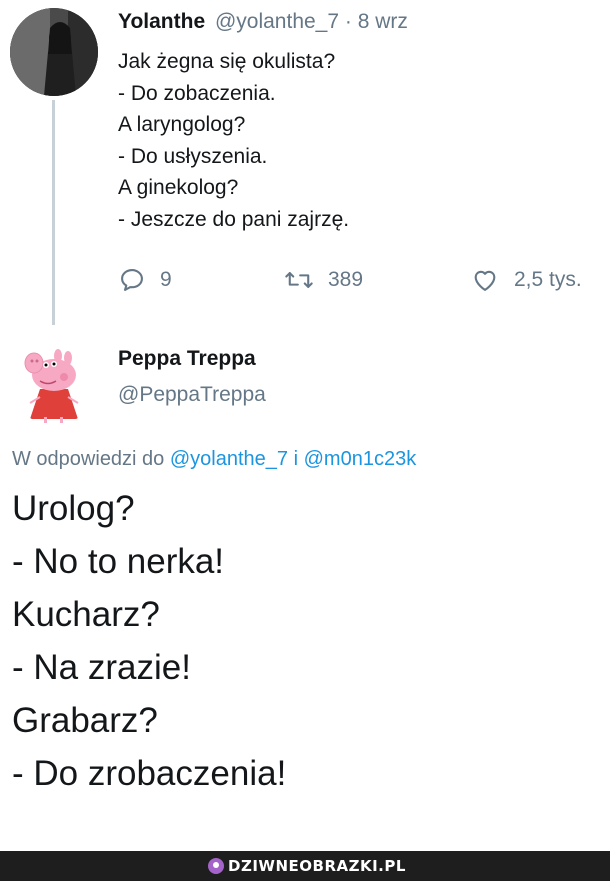 The image size is (610, 881). I want to click on peppa-avatar, so click(54, 381).